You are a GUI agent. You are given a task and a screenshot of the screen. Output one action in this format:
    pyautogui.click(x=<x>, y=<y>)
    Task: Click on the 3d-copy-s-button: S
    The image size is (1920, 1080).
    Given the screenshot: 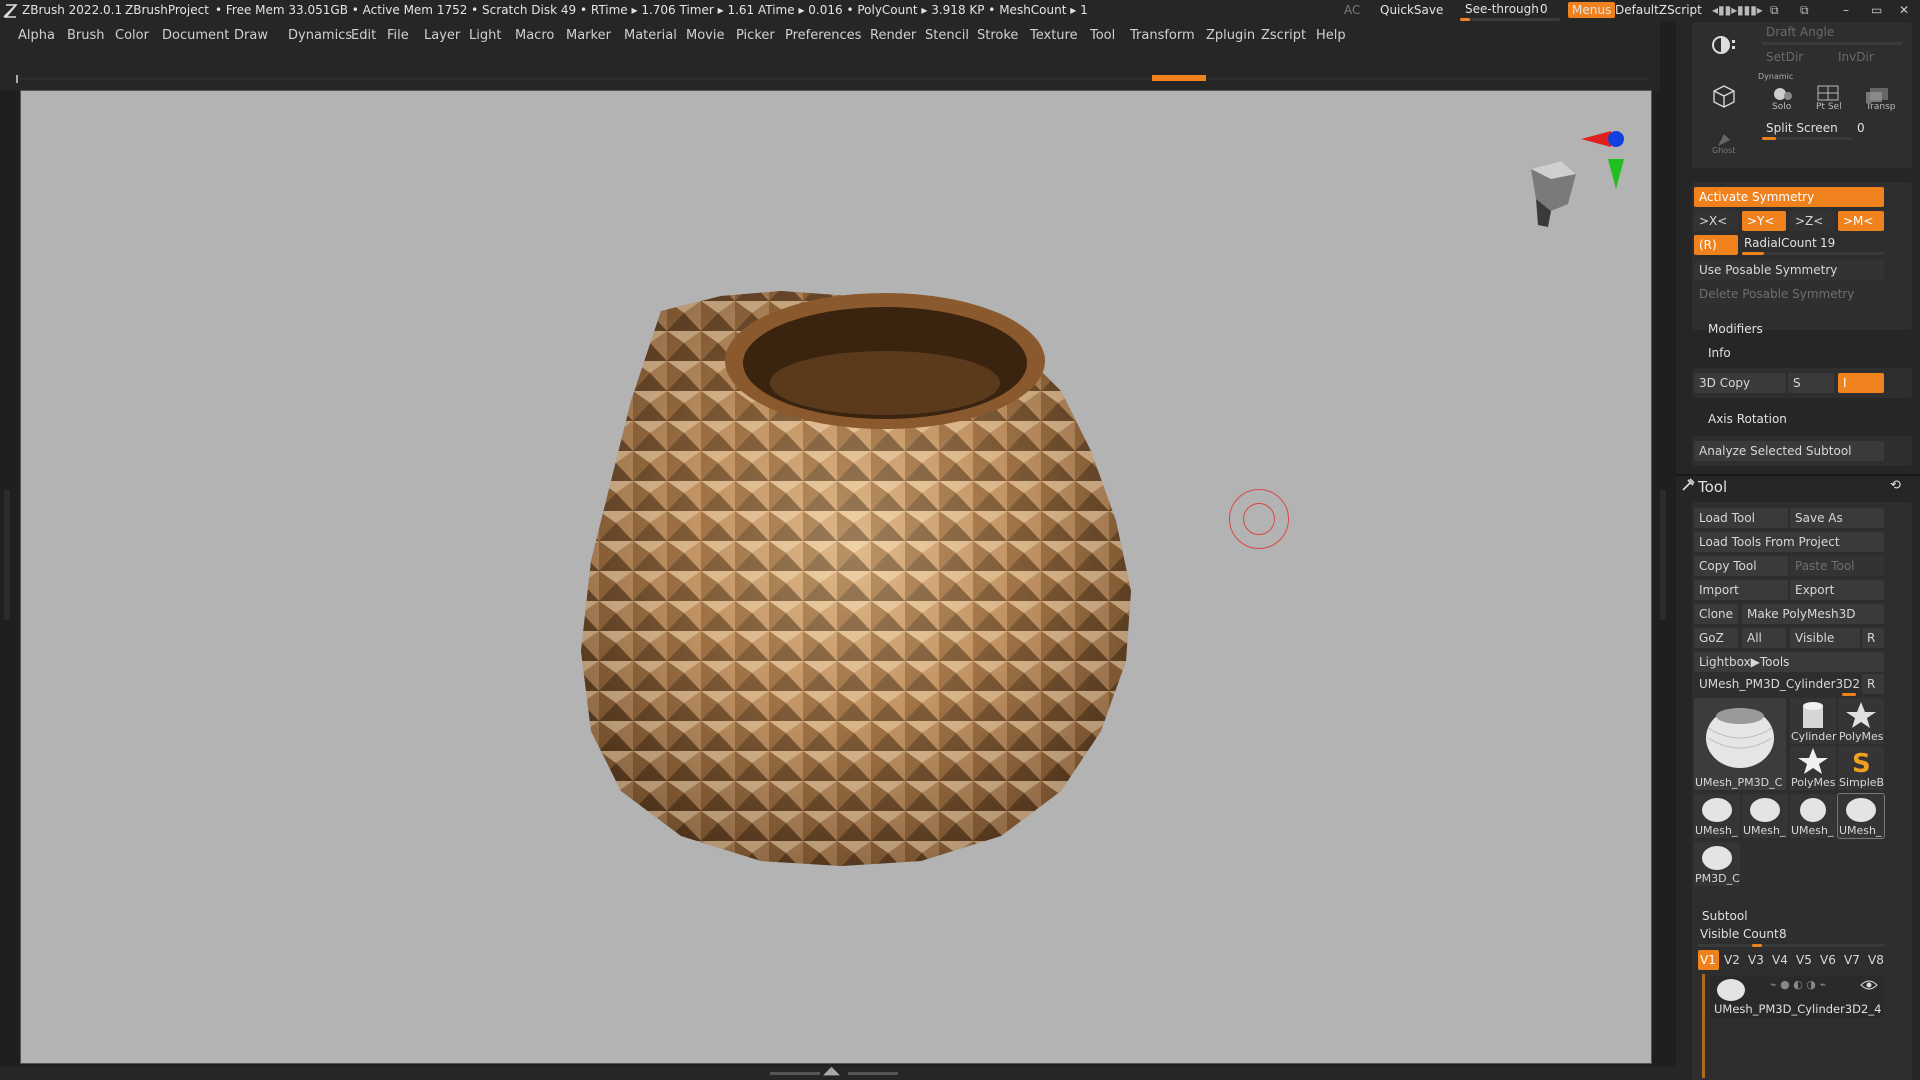 What is the action you would take?
    pyautogui.click(x=1811, y=383)
    